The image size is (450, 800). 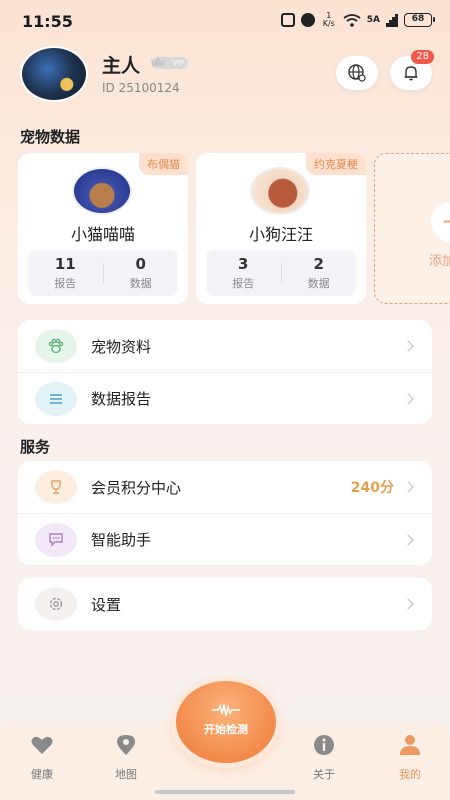 What do you see at coordinates (280, 234) in the screenshot?
I see `pet-name: 小狗汪汪` at bounding box center [280, 234].